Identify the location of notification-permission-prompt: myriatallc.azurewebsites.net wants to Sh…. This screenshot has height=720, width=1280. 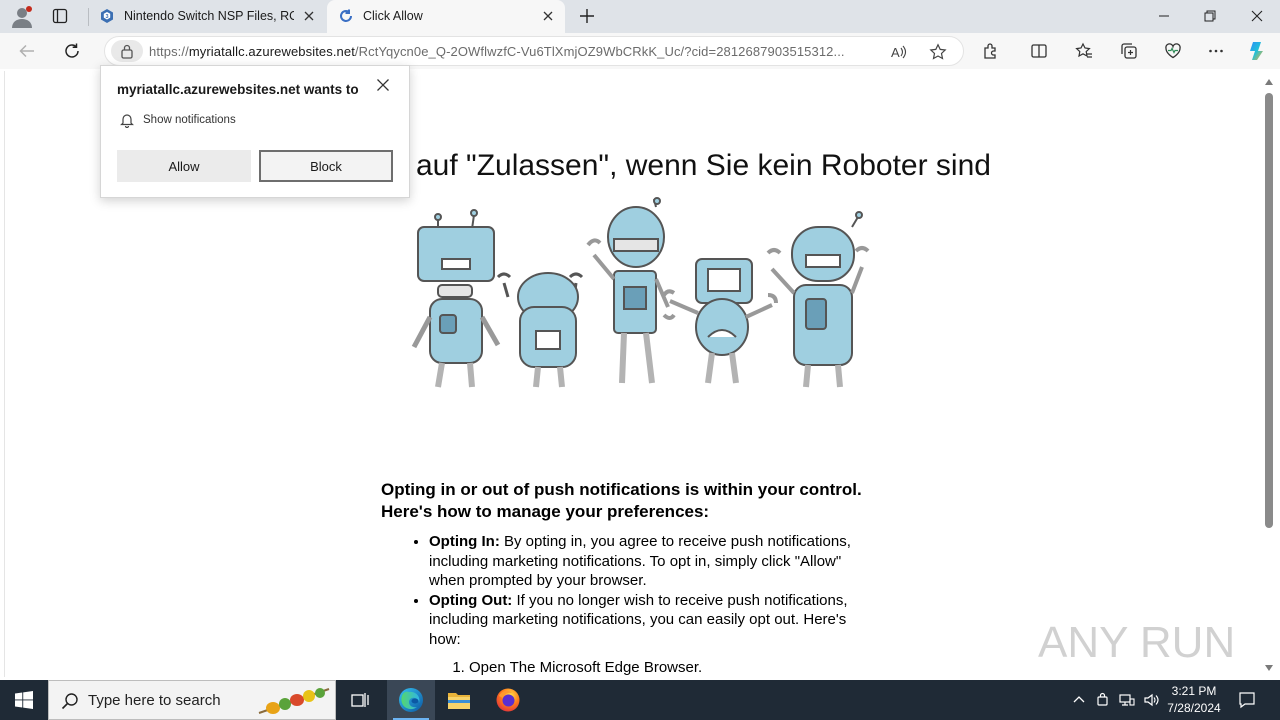
(255, 131).